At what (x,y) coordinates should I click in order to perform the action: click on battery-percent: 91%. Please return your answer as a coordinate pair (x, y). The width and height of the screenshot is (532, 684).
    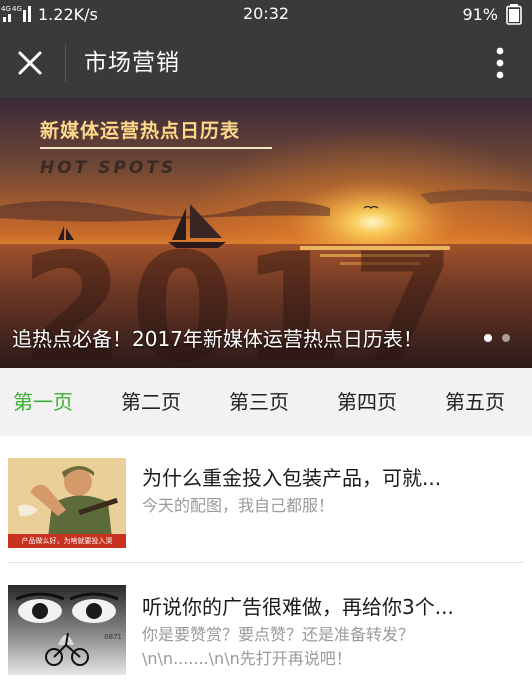
    Looking at the image, I should click on (480, 14).